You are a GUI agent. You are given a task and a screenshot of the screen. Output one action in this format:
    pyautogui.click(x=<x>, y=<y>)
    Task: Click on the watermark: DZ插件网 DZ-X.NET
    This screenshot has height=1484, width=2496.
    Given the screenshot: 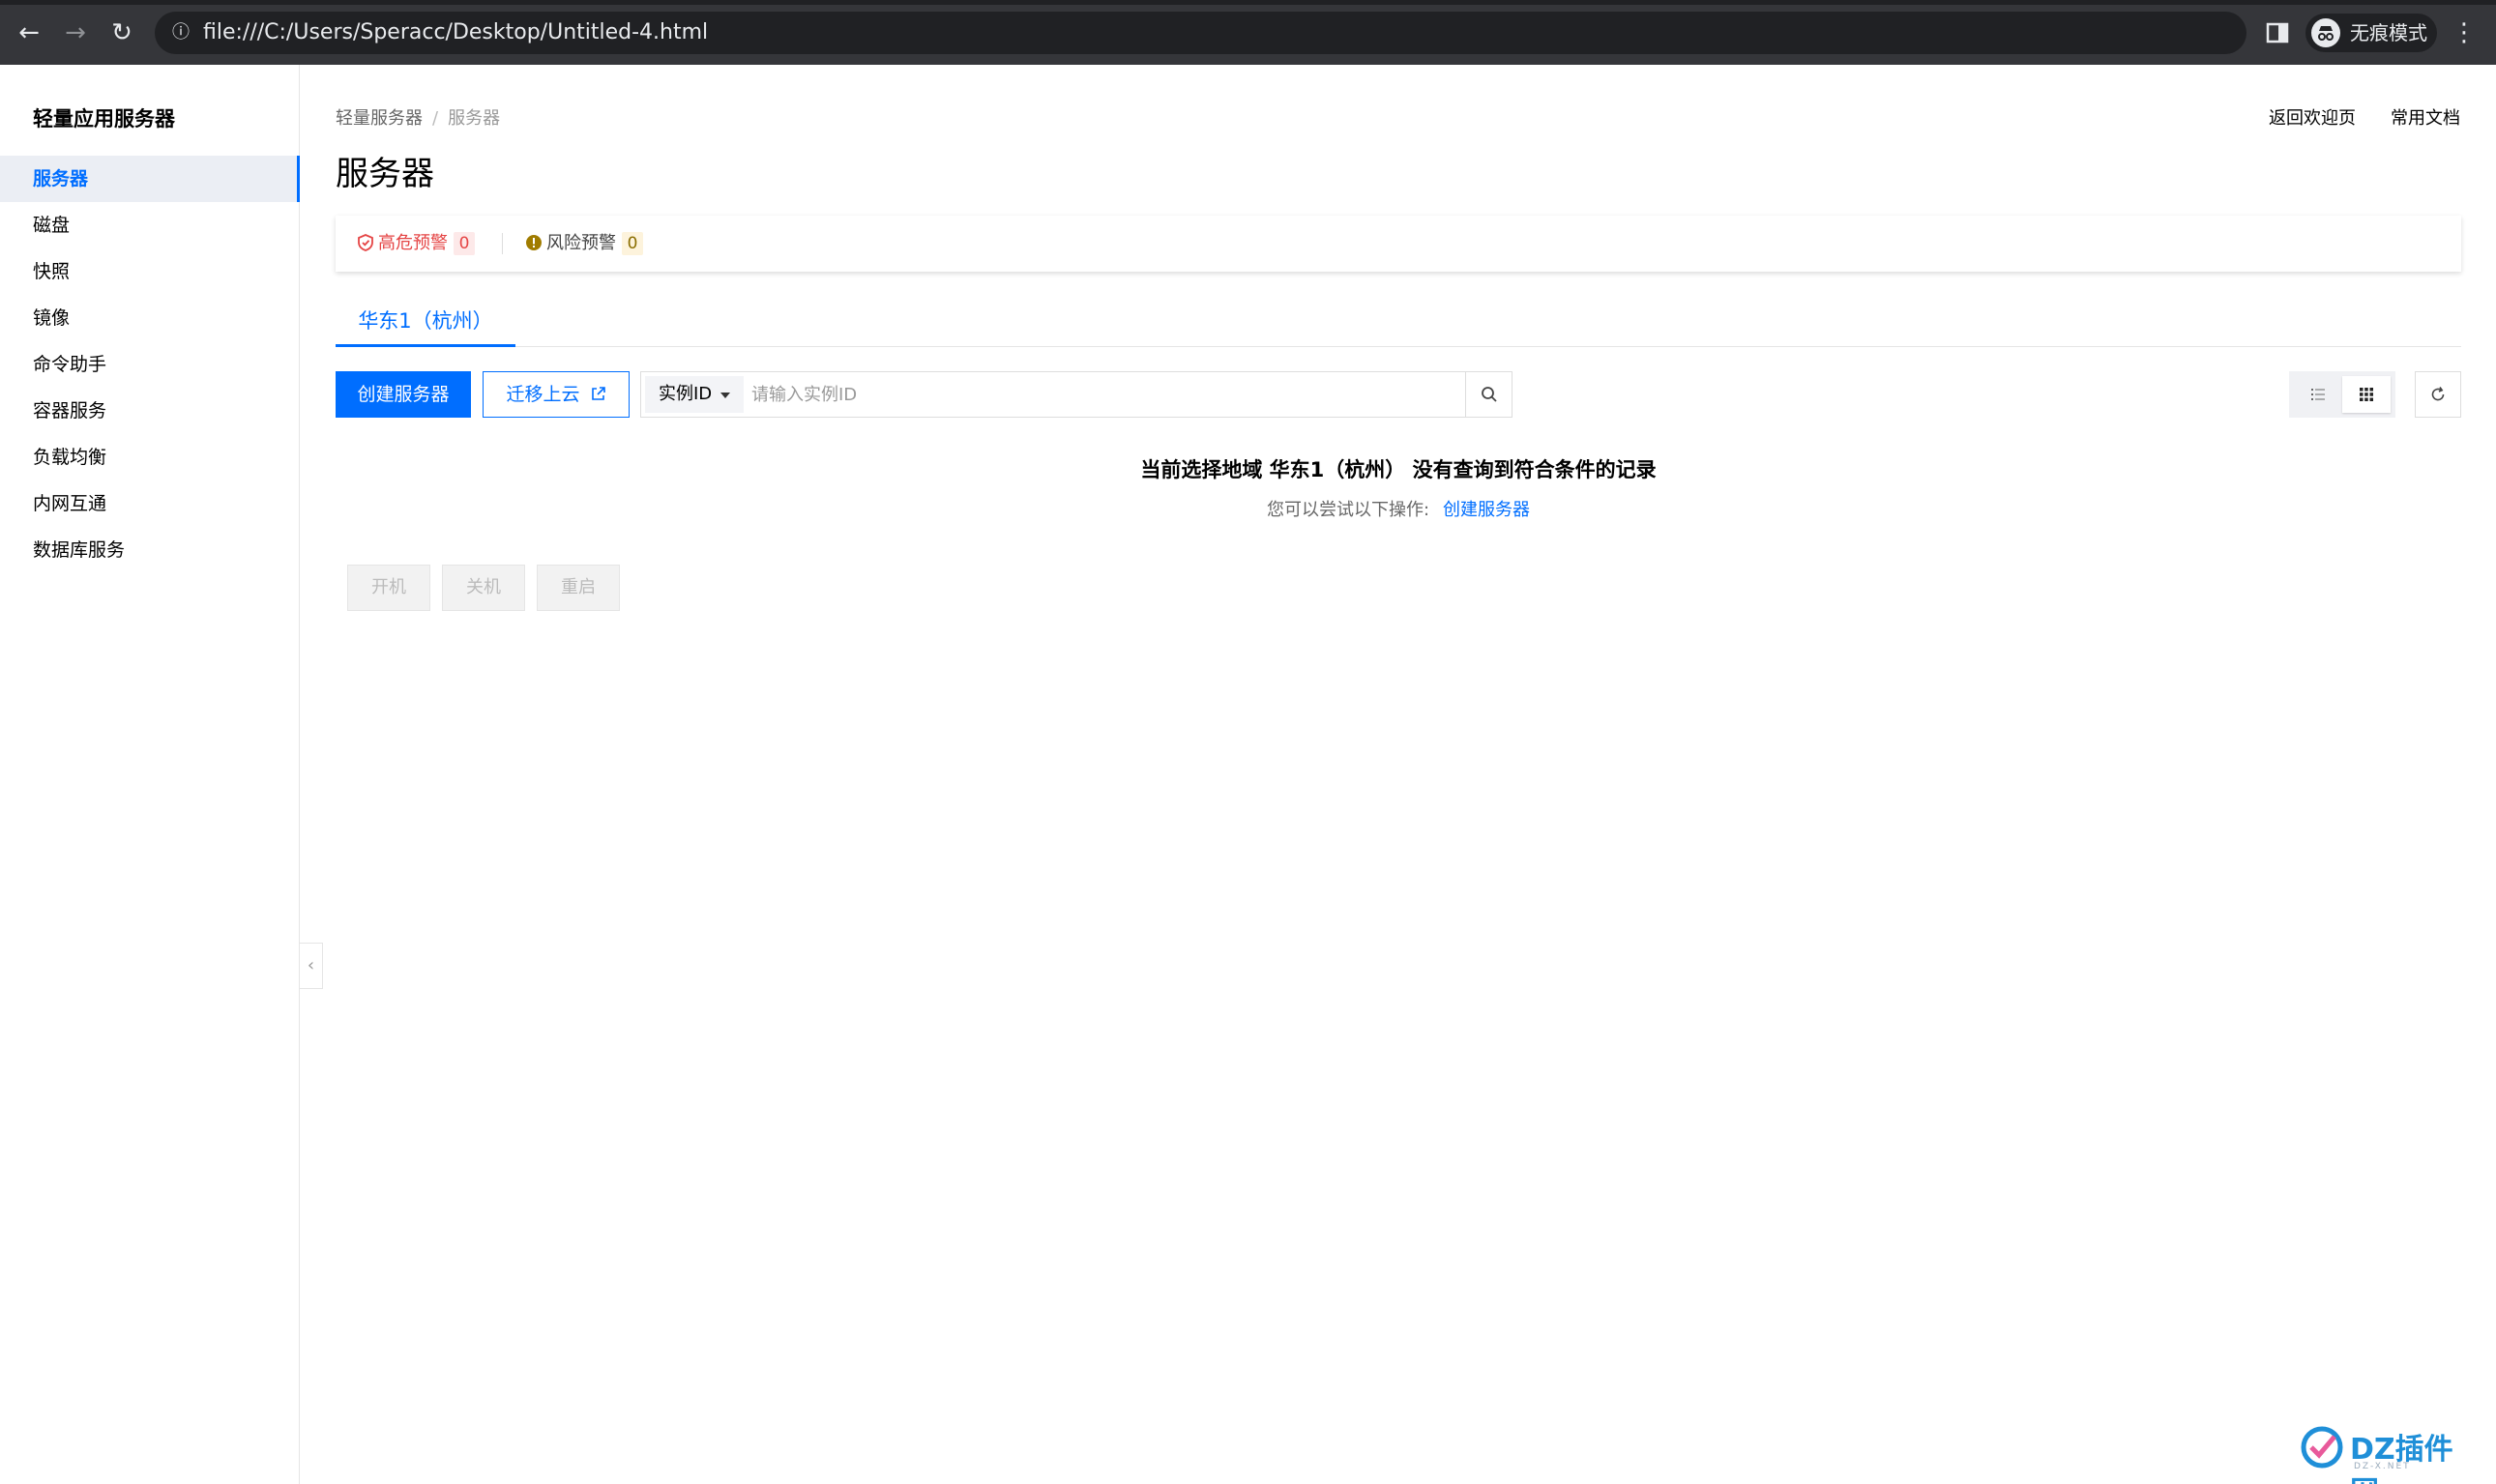 What is the action you would take?
    pyautogui.click(x=2387, y=1452)
    